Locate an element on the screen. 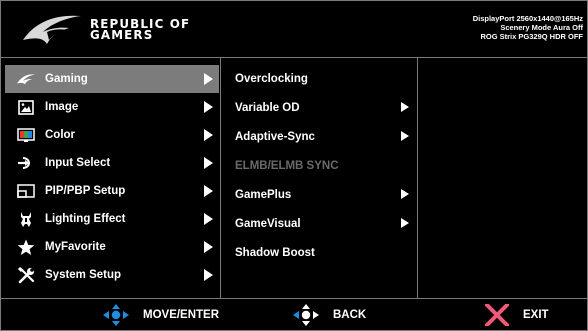 The width and height of the screenshot is (588, 331). submenu-item-label: Shadow Boost is located at coordinates (275, 253).